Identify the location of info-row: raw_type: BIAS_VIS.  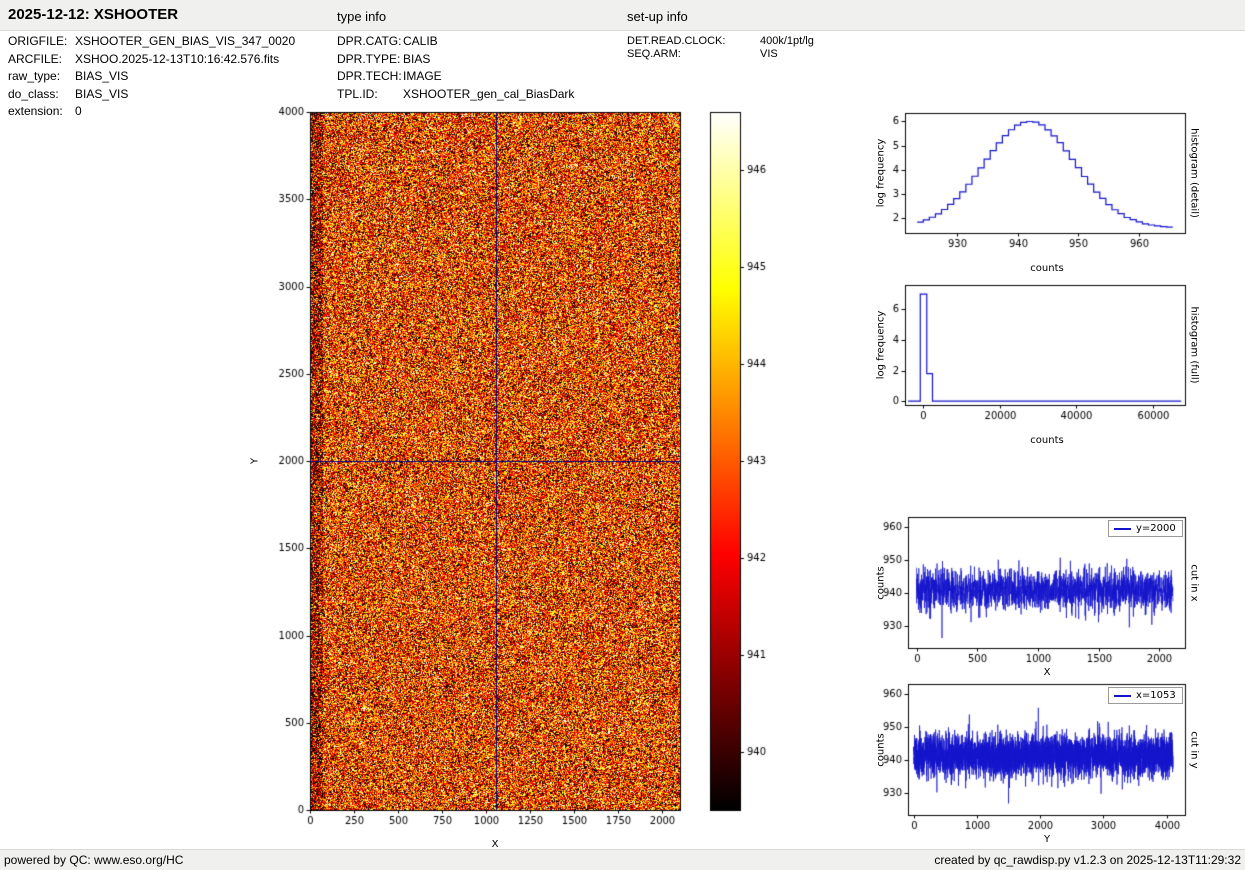
(151, 77).